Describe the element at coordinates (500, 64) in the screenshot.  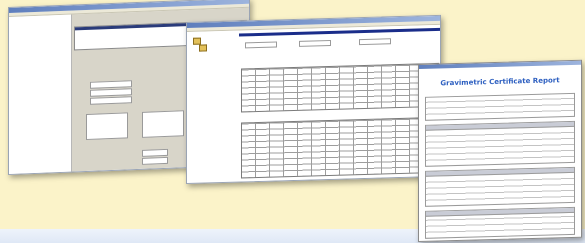
I see `report-window-titlebar` at that location.